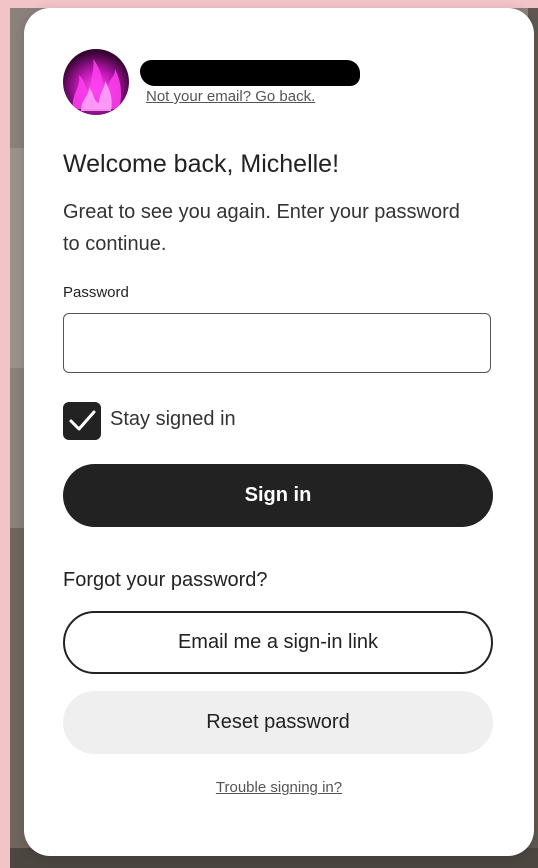 Image resolution: width=538 pixels, height=868 pixels. Describe the element at coordinates (278, 642) in the screenshot. I see `email-sign-in-link-button: Email me a sign-in link` at that location.